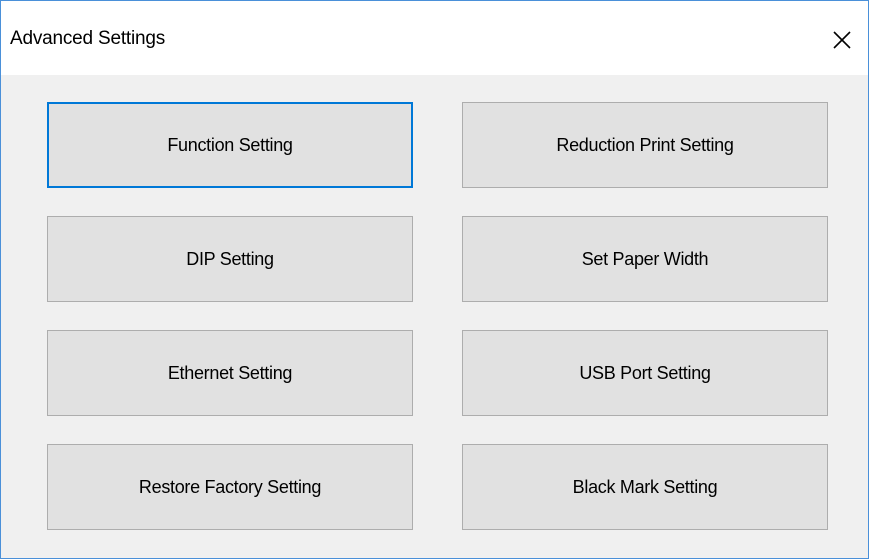 This screenshot has height=559, width=869. I want to click on set-paper-width-button: Set Paper Width, so click(645, 259).